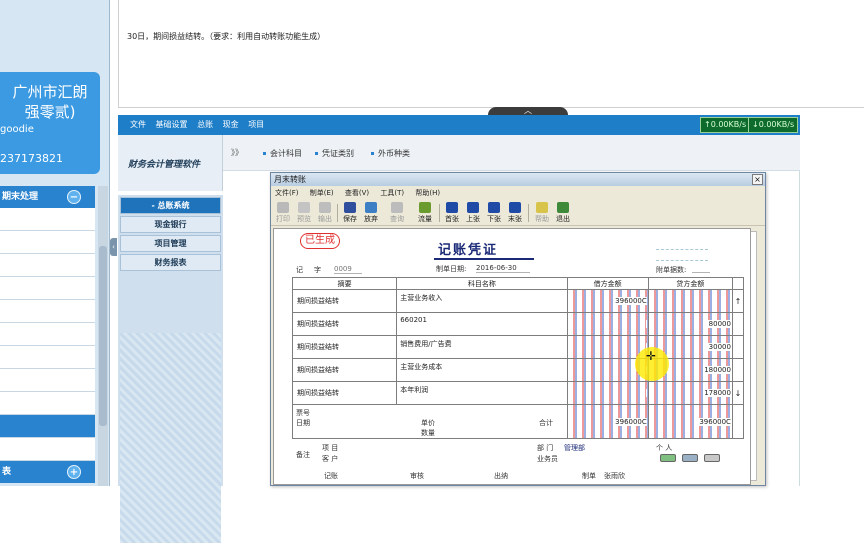 This screenshot has width=864, height=543. Describe the element at coordinates (482, 393) in the screenshot. I see `account-cell: 本年利润` at that location.